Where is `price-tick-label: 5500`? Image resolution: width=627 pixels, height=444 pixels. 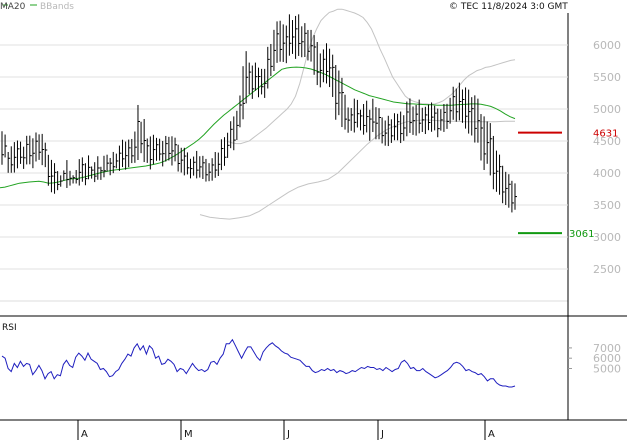 price-tick-label: 5500 is located at coordinates (607, 77).